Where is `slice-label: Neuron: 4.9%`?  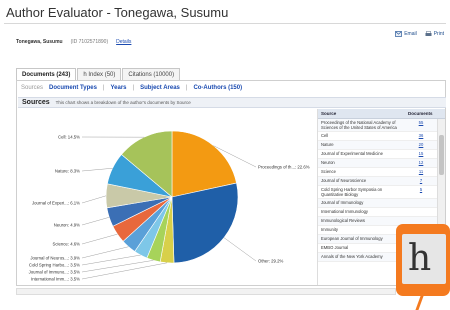
slice-label: Neuron: 4.9% is located at coordinates (67, 225).